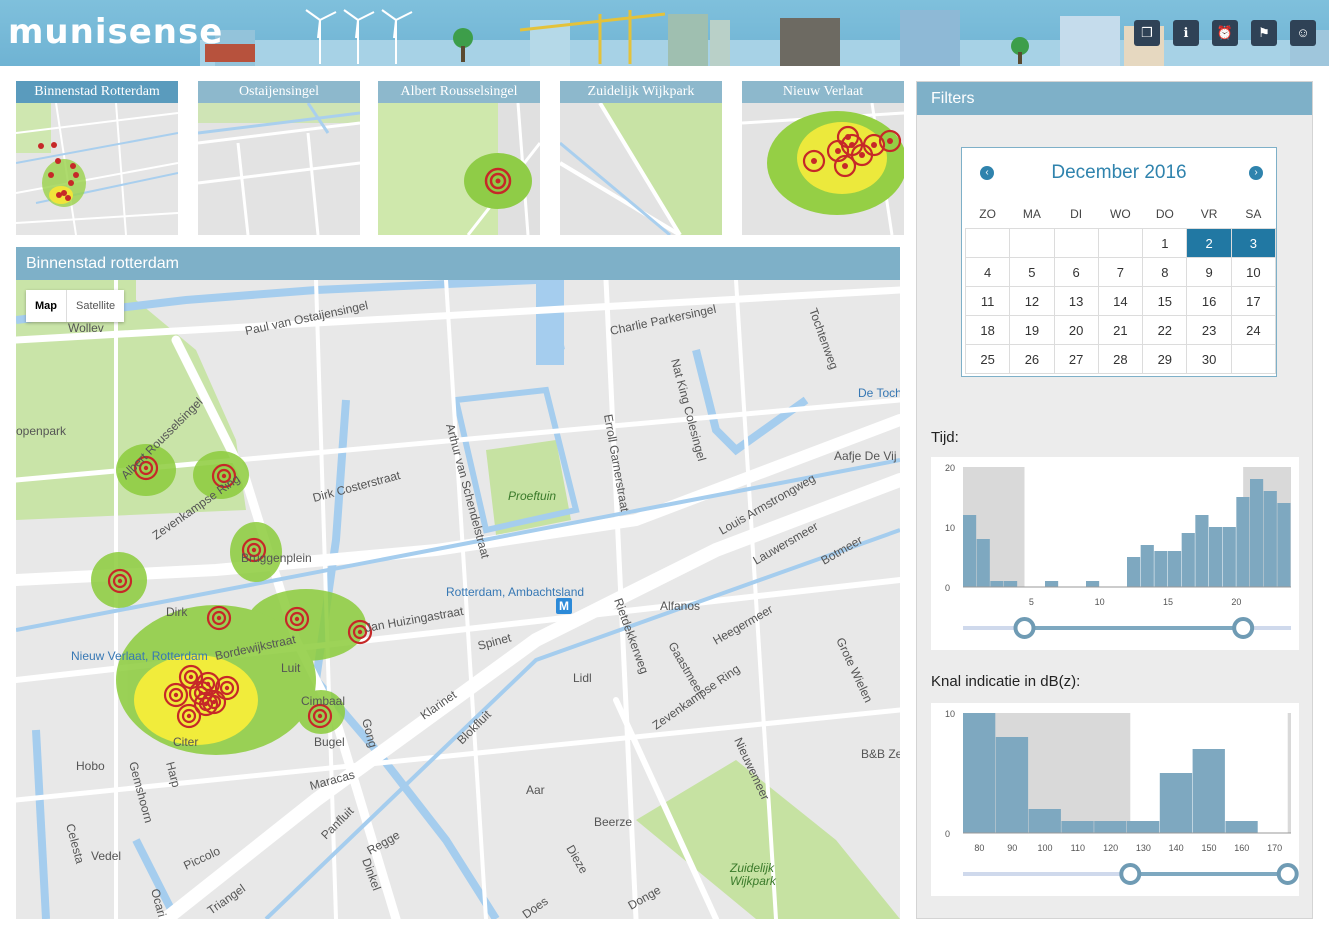  I want to click on weekday-header: DI, so click(1076, 214).